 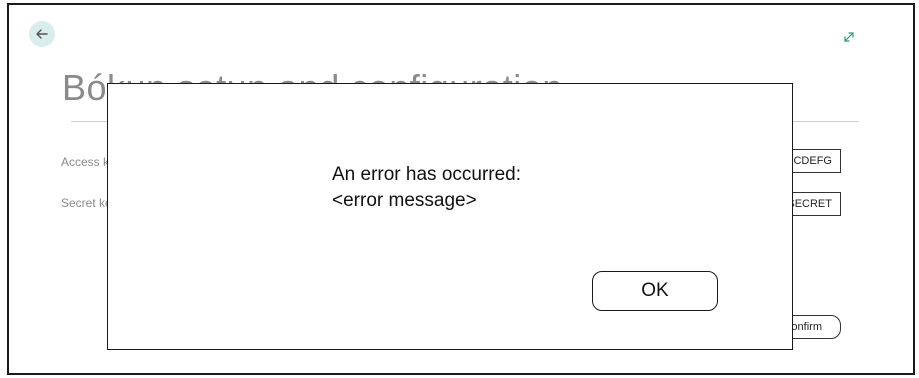 I want to click on error-heading: An error has occurred:, so click(x=427, y=174).